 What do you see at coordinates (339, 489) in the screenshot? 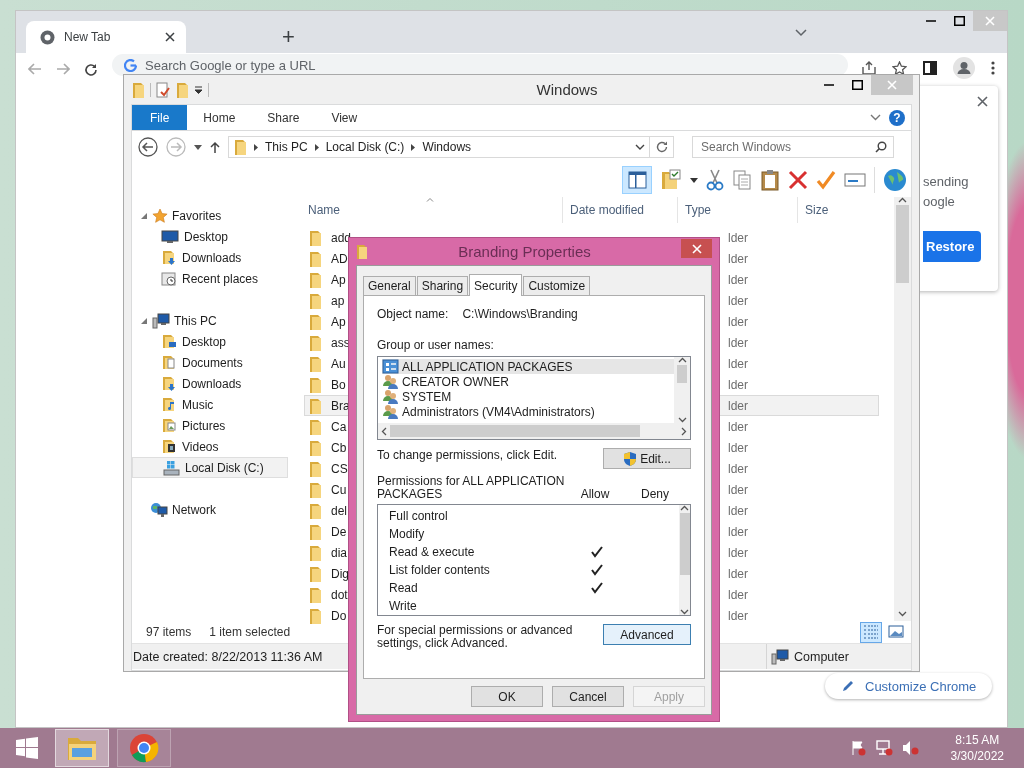
I see `file-name: Cu` at bounding box center [339, 489].